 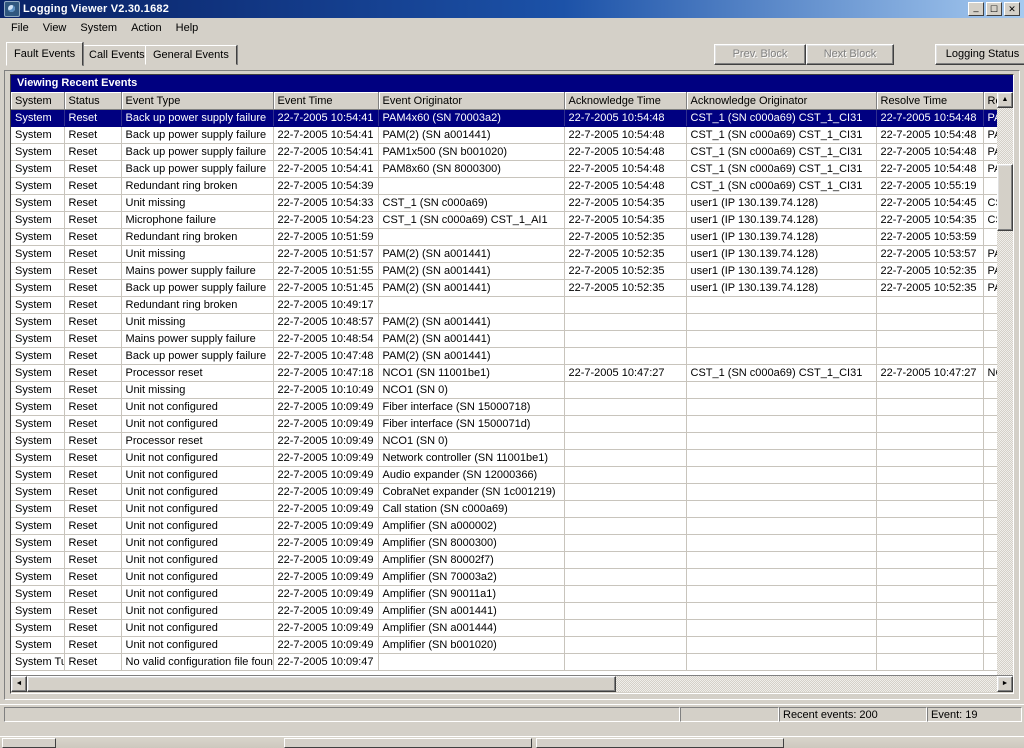 What do you see at coordinates (20, 28) in the screenshot?
I see `menu-item-file: File` at bounding box center [20, 28].